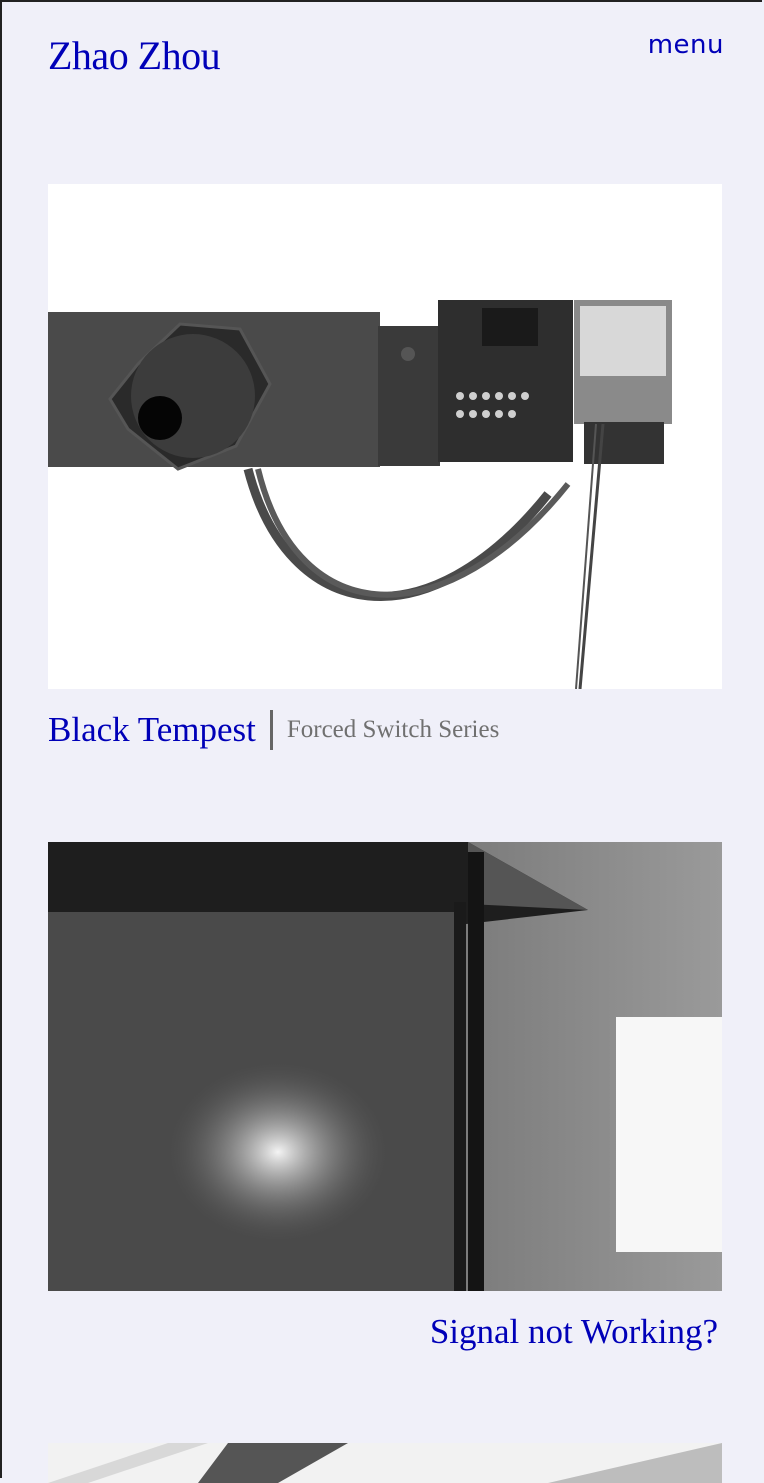  What do you see at coordinates (271, 730) in the screenshot?
I see `caption-divider` at bounding box center [271, 730].